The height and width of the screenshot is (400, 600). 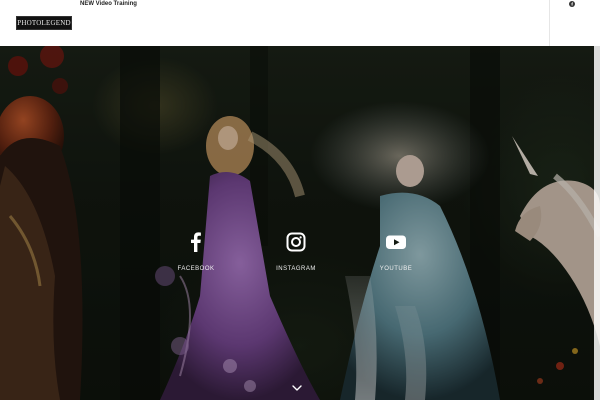 I want to click on logo-text: PHOTOLEGEND, so click(x=44, y=22).